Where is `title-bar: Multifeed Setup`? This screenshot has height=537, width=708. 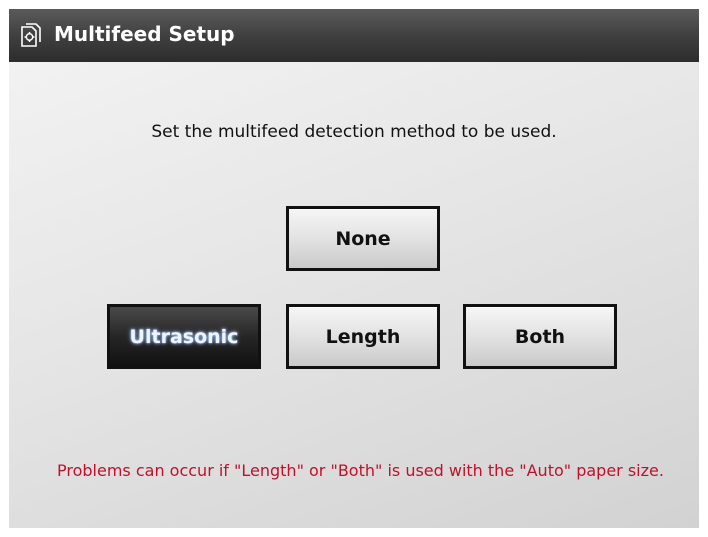
title-bar: Multifeed Setup is located at coordinates (354, 35).